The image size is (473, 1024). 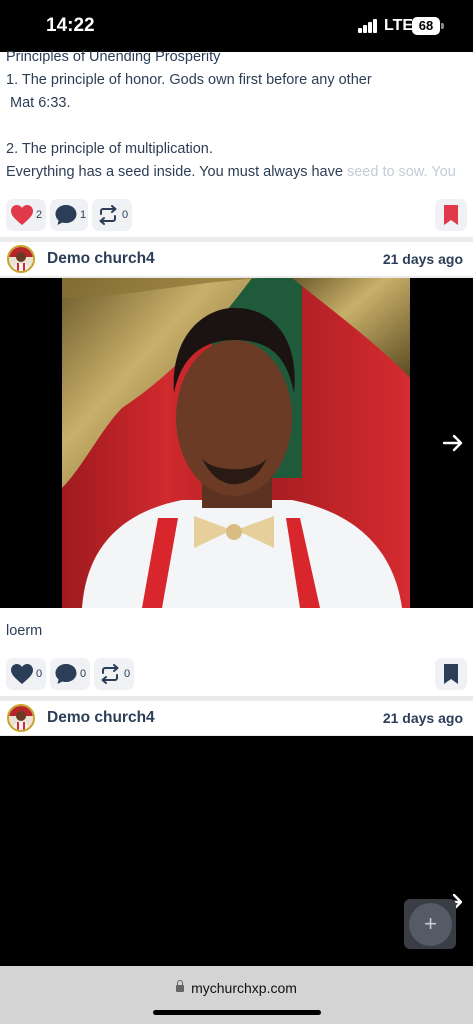 I want to click on post-line-faded: seed to sow. You, so click(x=401, y=172).